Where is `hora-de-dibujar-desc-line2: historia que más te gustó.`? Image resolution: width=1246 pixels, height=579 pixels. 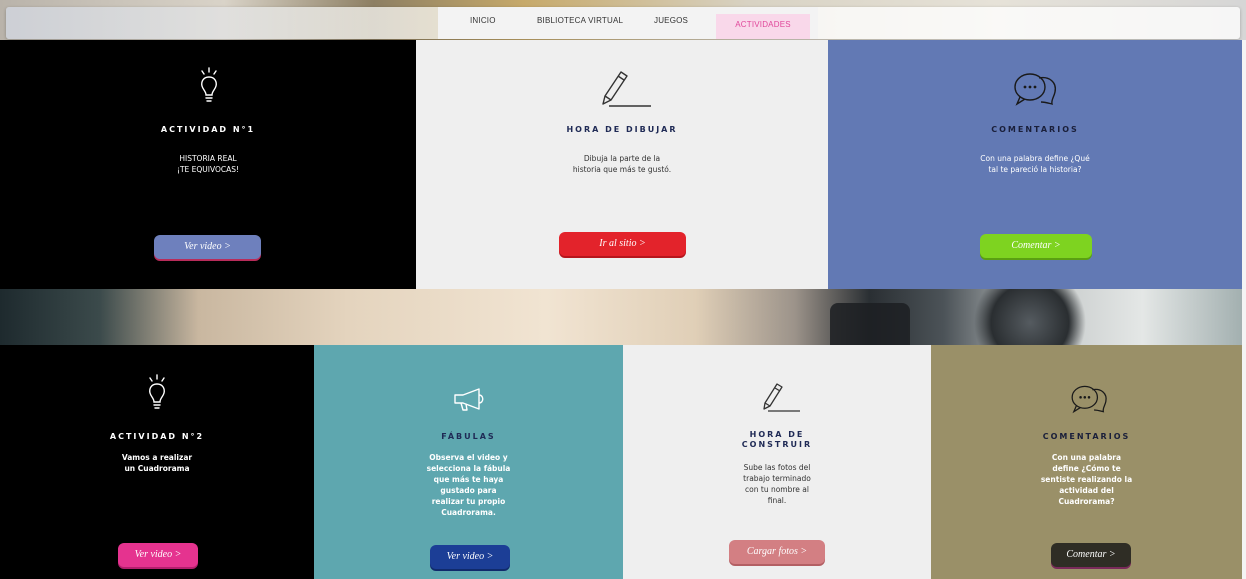 hora-de-dibujar-desc-line2: historia que más te gustó. is located at coordinates (622, 169).